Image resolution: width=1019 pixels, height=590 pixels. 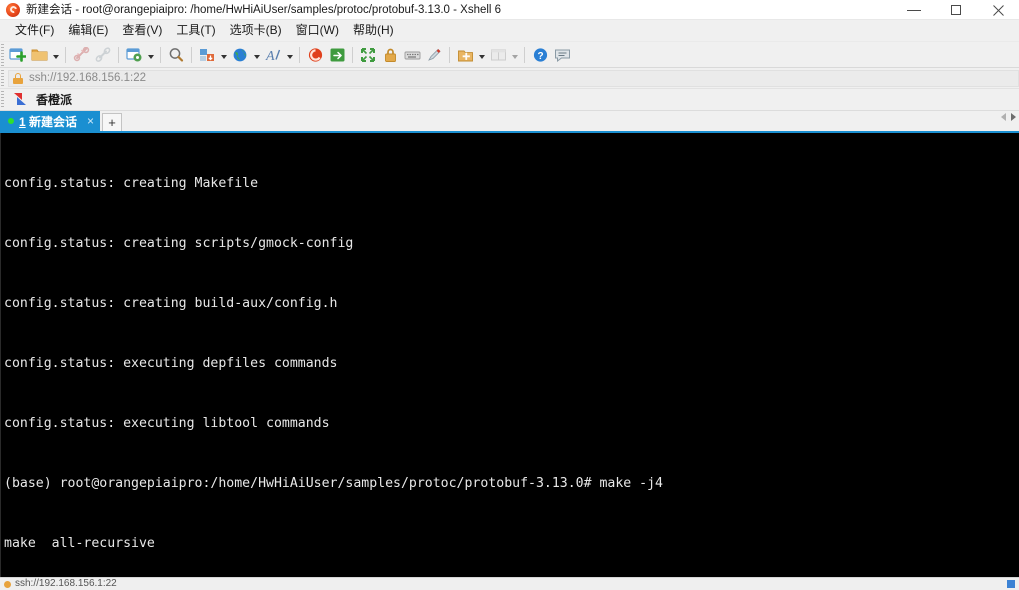 What do you see at coordinates (256, 30) in the screenshot?
I see `menu-tabs: 选项卡(B)` at bounding box center [256, 30].